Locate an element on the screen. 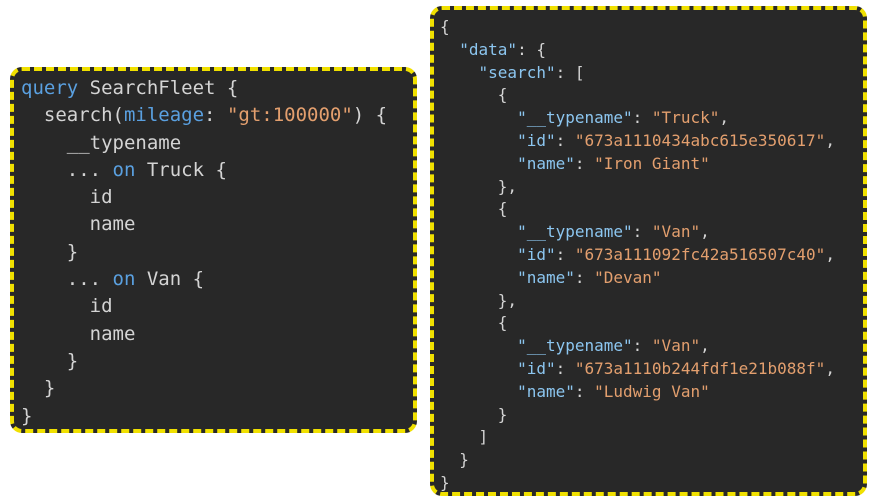 This screenshot has width=874, height=500. code-token: "673a1110b244fdf1e21b088f" is located at coordinates (700, 368).